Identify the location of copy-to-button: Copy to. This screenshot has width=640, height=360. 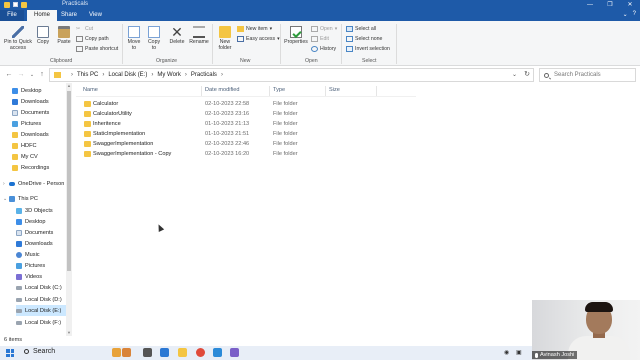
(154, 38).